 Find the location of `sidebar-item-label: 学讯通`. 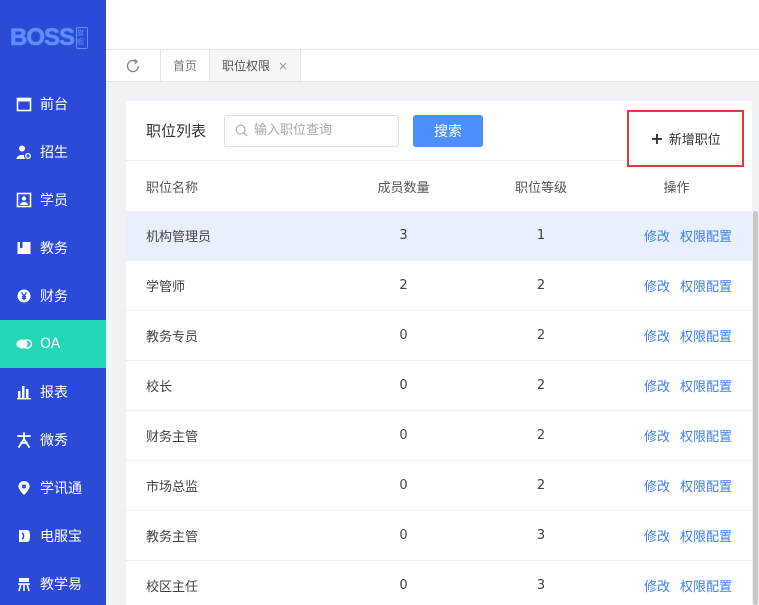

sidebar-item-label: 学讯通 is located at coordinates (61, 489).